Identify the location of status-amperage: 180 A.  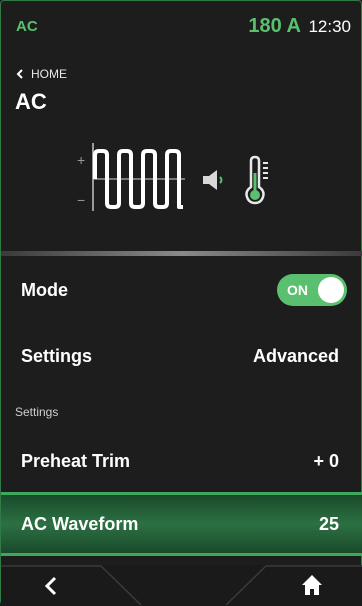
(274, 26).